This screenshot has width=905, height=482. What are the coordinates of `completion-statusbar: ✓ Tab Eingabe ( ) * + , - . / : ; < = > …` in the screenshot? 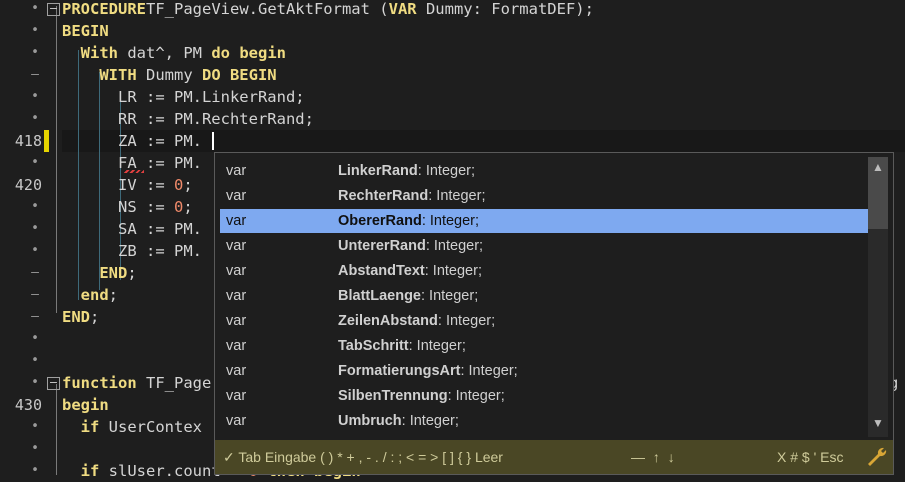 It's located at (554, 457).